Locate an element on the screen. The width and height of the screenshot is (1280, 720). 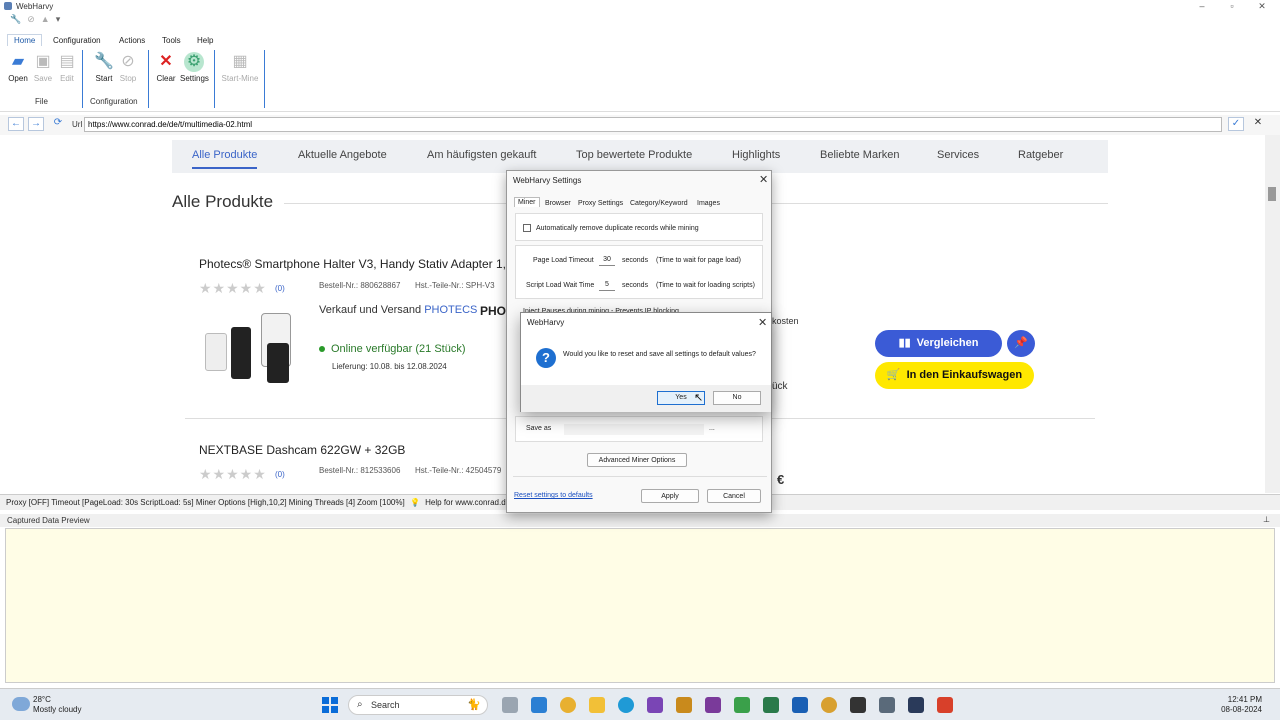
close-window-icon: ✕ is located at coordinates (1262, 6).